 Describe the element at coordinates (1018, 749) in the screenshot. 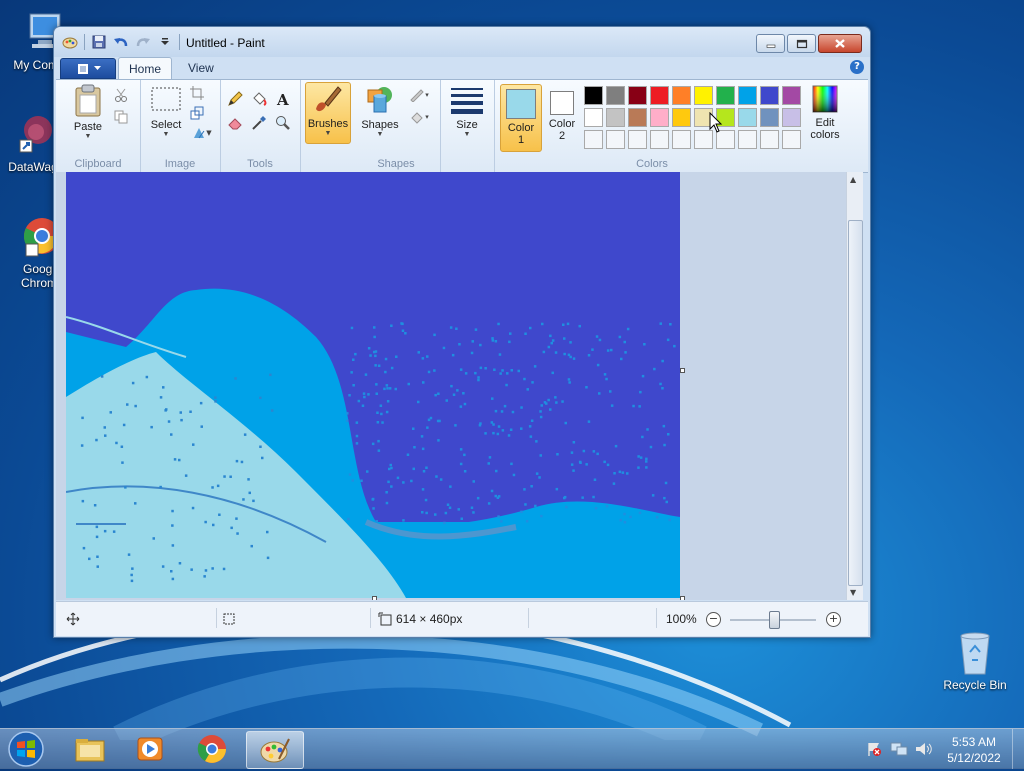

I see `show-desktop-button` at that location.